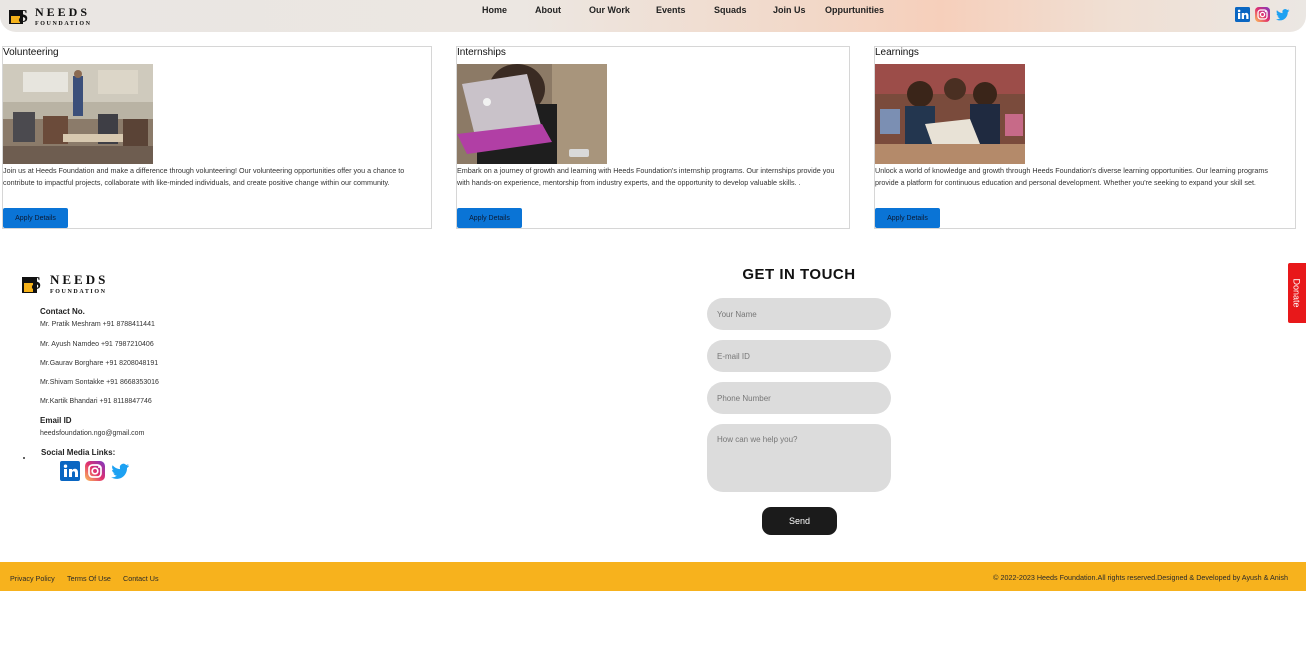 The height and width of the screenshot is (648, 1306). Describe the element at coordinates (799, 398) in the screenshot. I see `phone-input: Phone Number` at that location.